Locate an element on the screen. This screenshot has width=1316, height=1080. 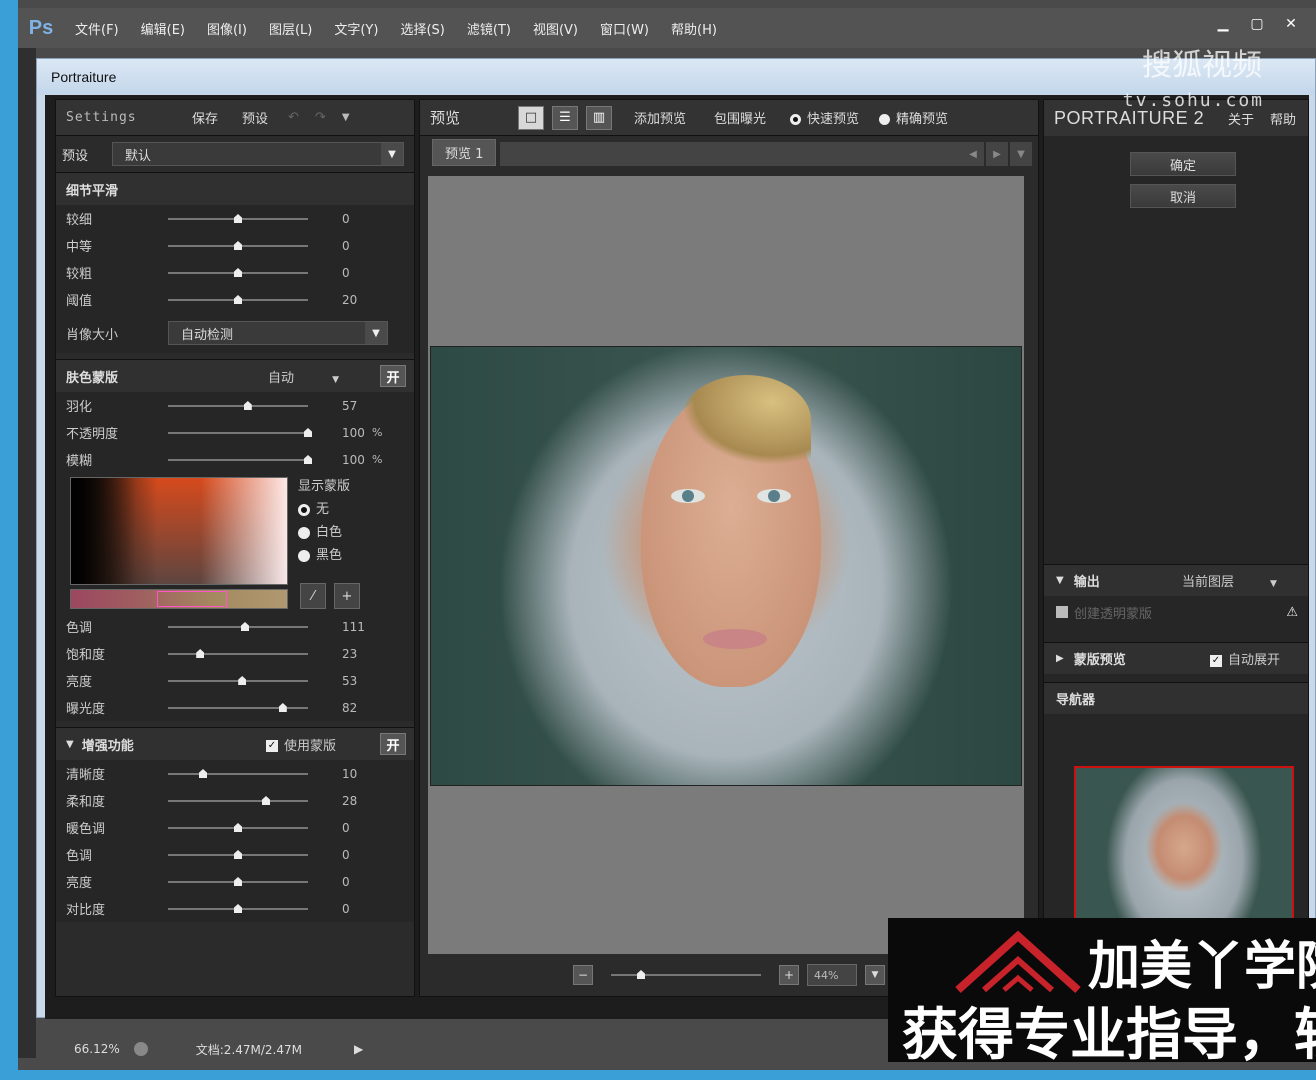
menu-type: 文字(Y) is located at coordinates (356, 28).